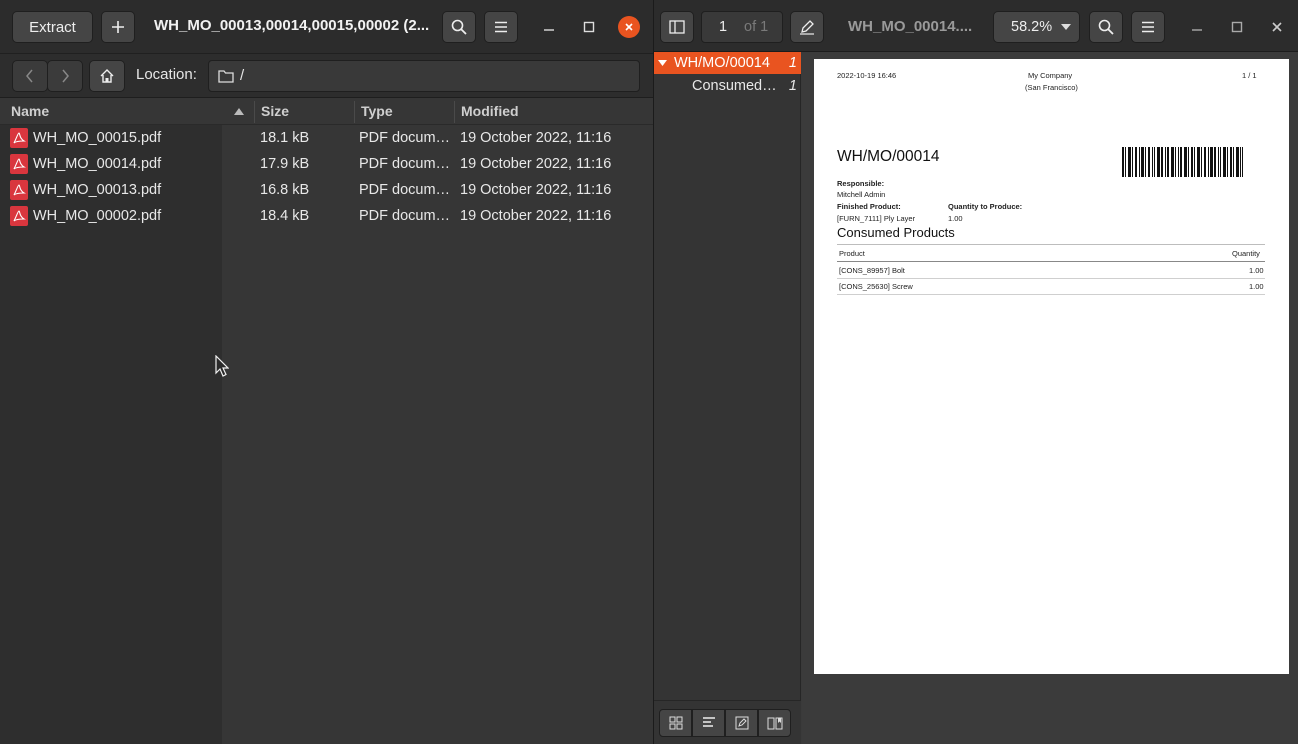 The width and height of the screenshot is (1298, 744). Describe the element at coordinates (861, 194) in the screenshot. I see `doc-responsible-value: Mitchell Admin` at that location.